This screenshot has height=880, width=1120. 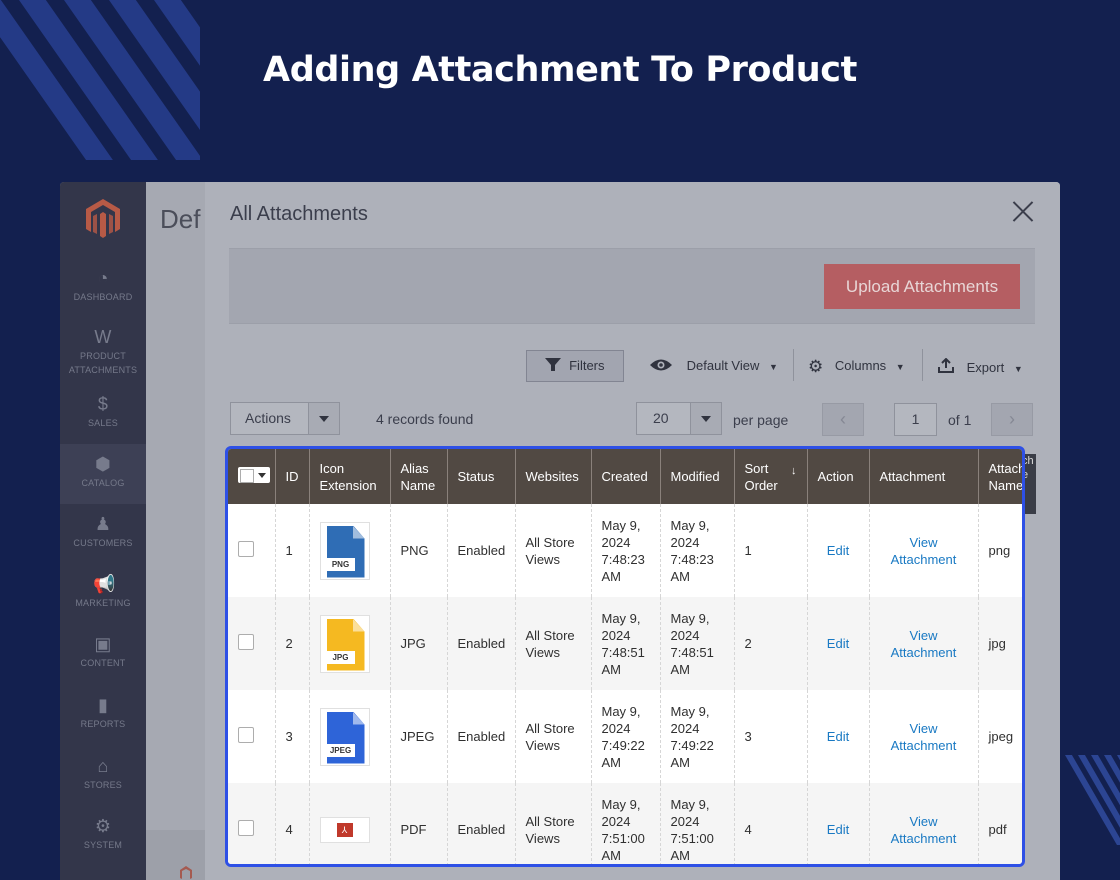 What do you see at coordinates (922, 365) in the screenshot?
I see `toolbar-divider` at bounding box center [922, 365].